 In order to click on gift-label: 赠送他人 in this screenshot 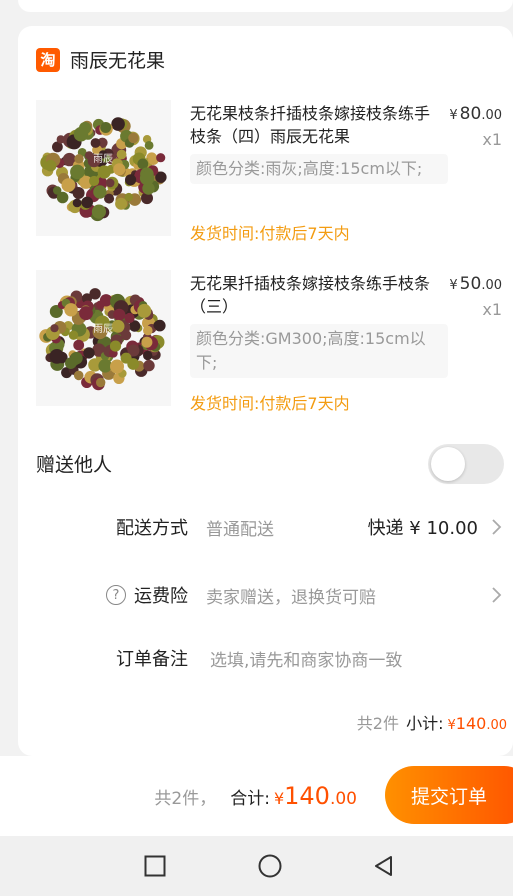, I will do `click(74, 465)`.